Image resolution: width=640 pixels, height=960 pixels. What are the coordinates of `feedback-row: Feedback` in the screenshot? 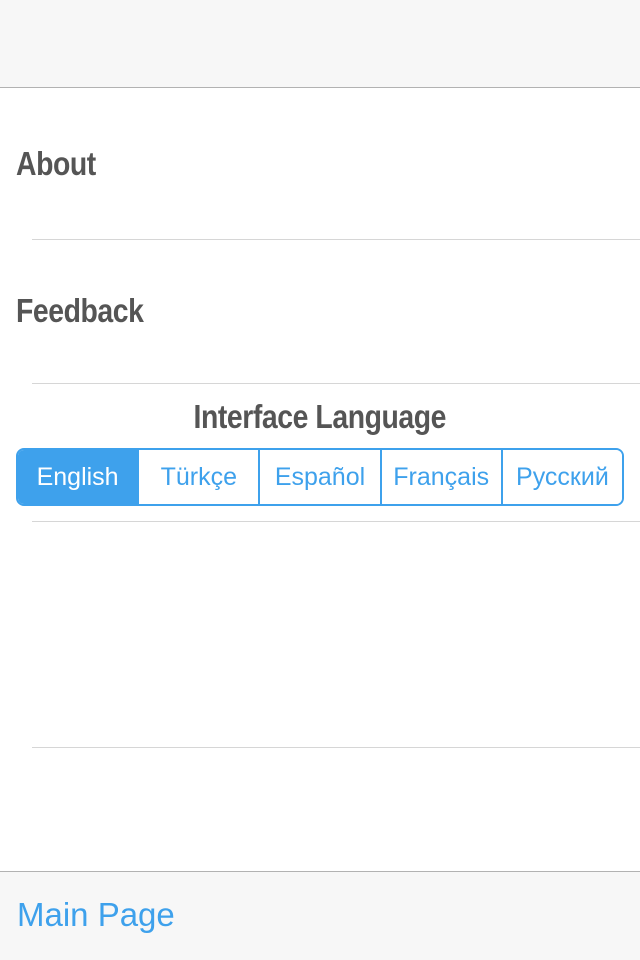 It's located at (320, 311).